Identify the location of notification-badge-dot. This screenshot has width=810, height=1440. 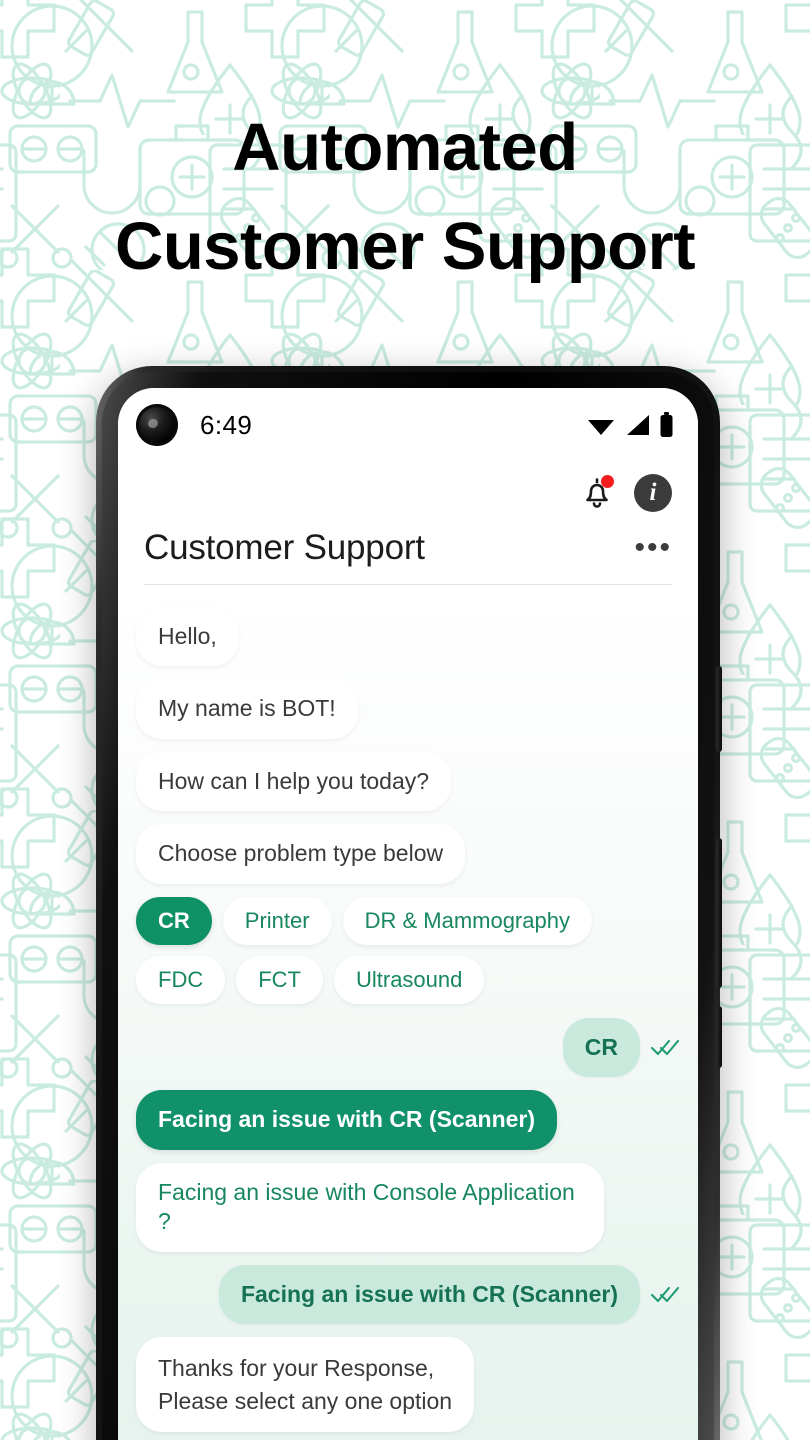
(607, 481).